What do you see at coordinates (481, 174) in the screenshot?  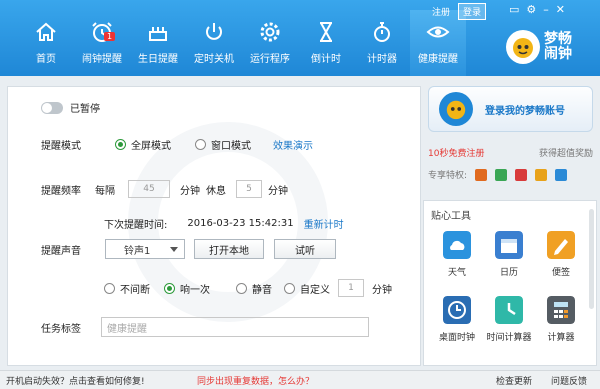 I see `privilege-gift-icon` at bounding box center [481, 174].